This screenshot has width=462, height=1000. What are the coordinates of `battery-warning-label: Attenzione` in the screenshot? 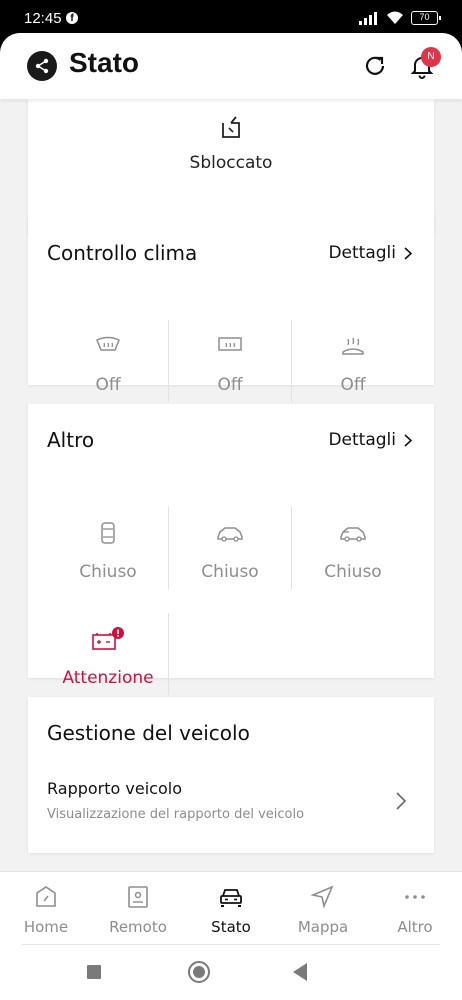 It's located at (108, 678).